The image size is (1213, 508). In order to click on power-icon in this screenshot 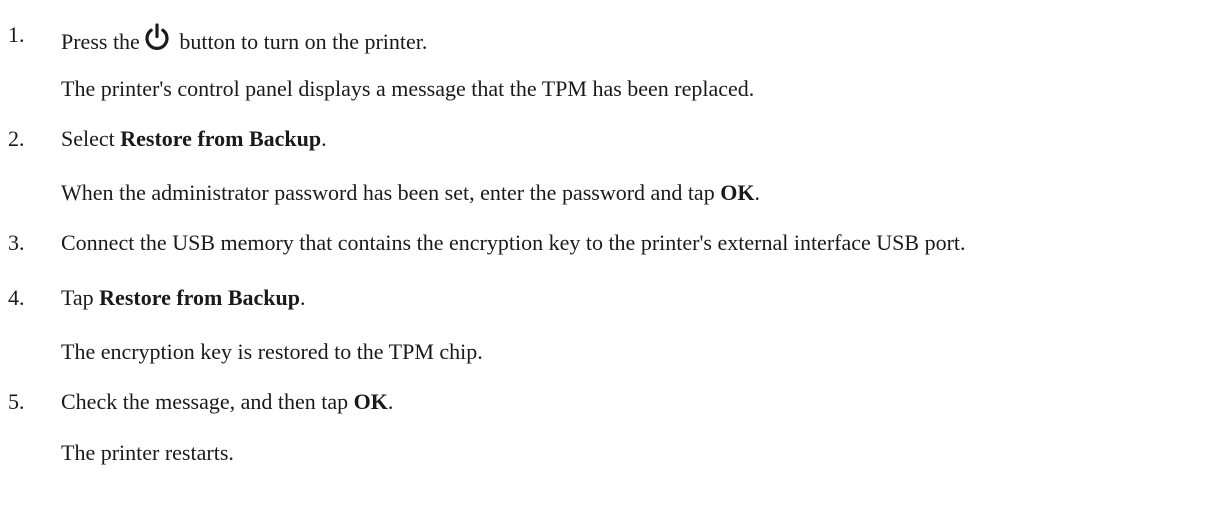, I will do `click(157, 36)`.